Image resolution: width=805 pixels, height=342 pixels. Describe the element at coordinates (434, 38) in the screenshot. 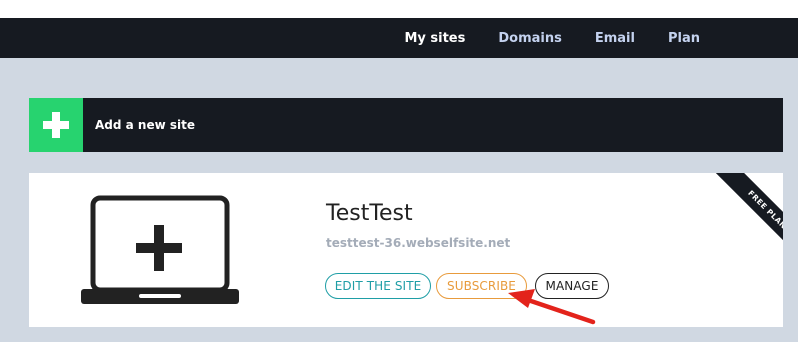

I see `nav-my-sites: My sites` at that location.